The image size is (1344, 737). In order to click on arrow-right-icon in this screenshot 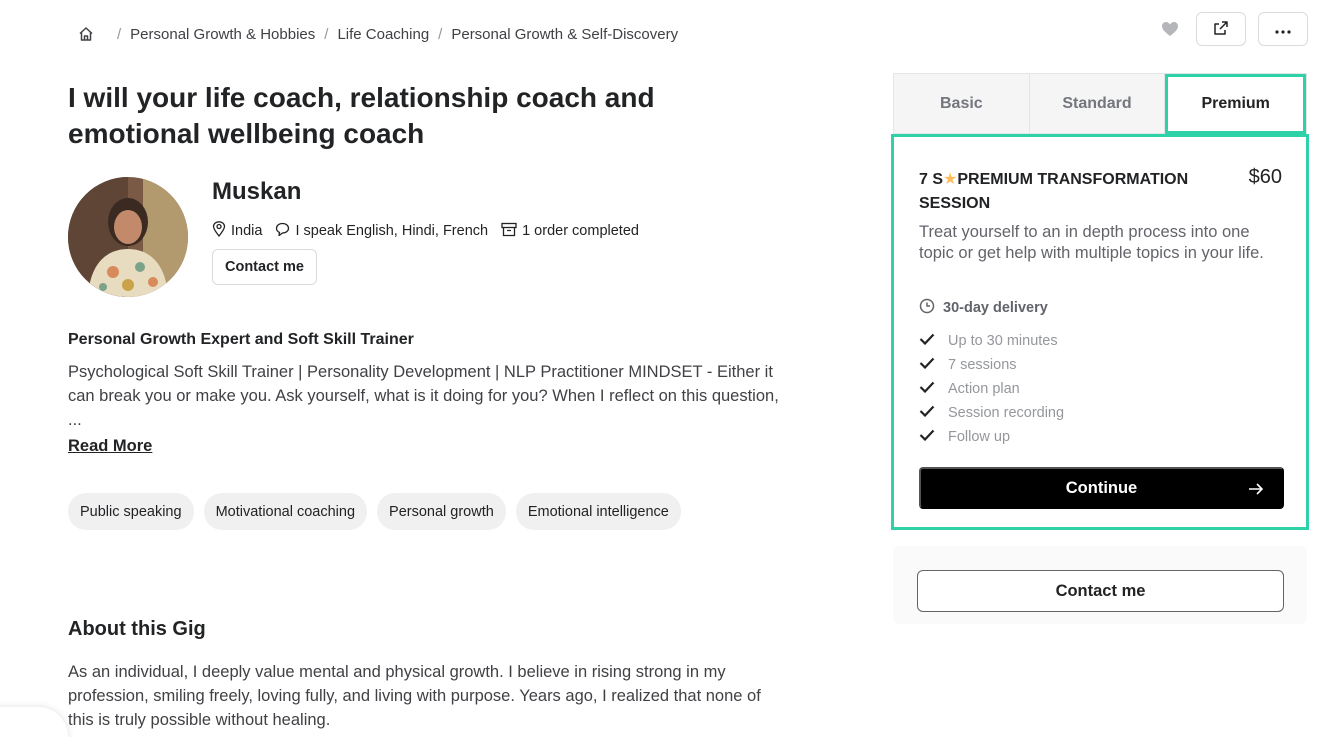, I will do `click(1256, 491)`.